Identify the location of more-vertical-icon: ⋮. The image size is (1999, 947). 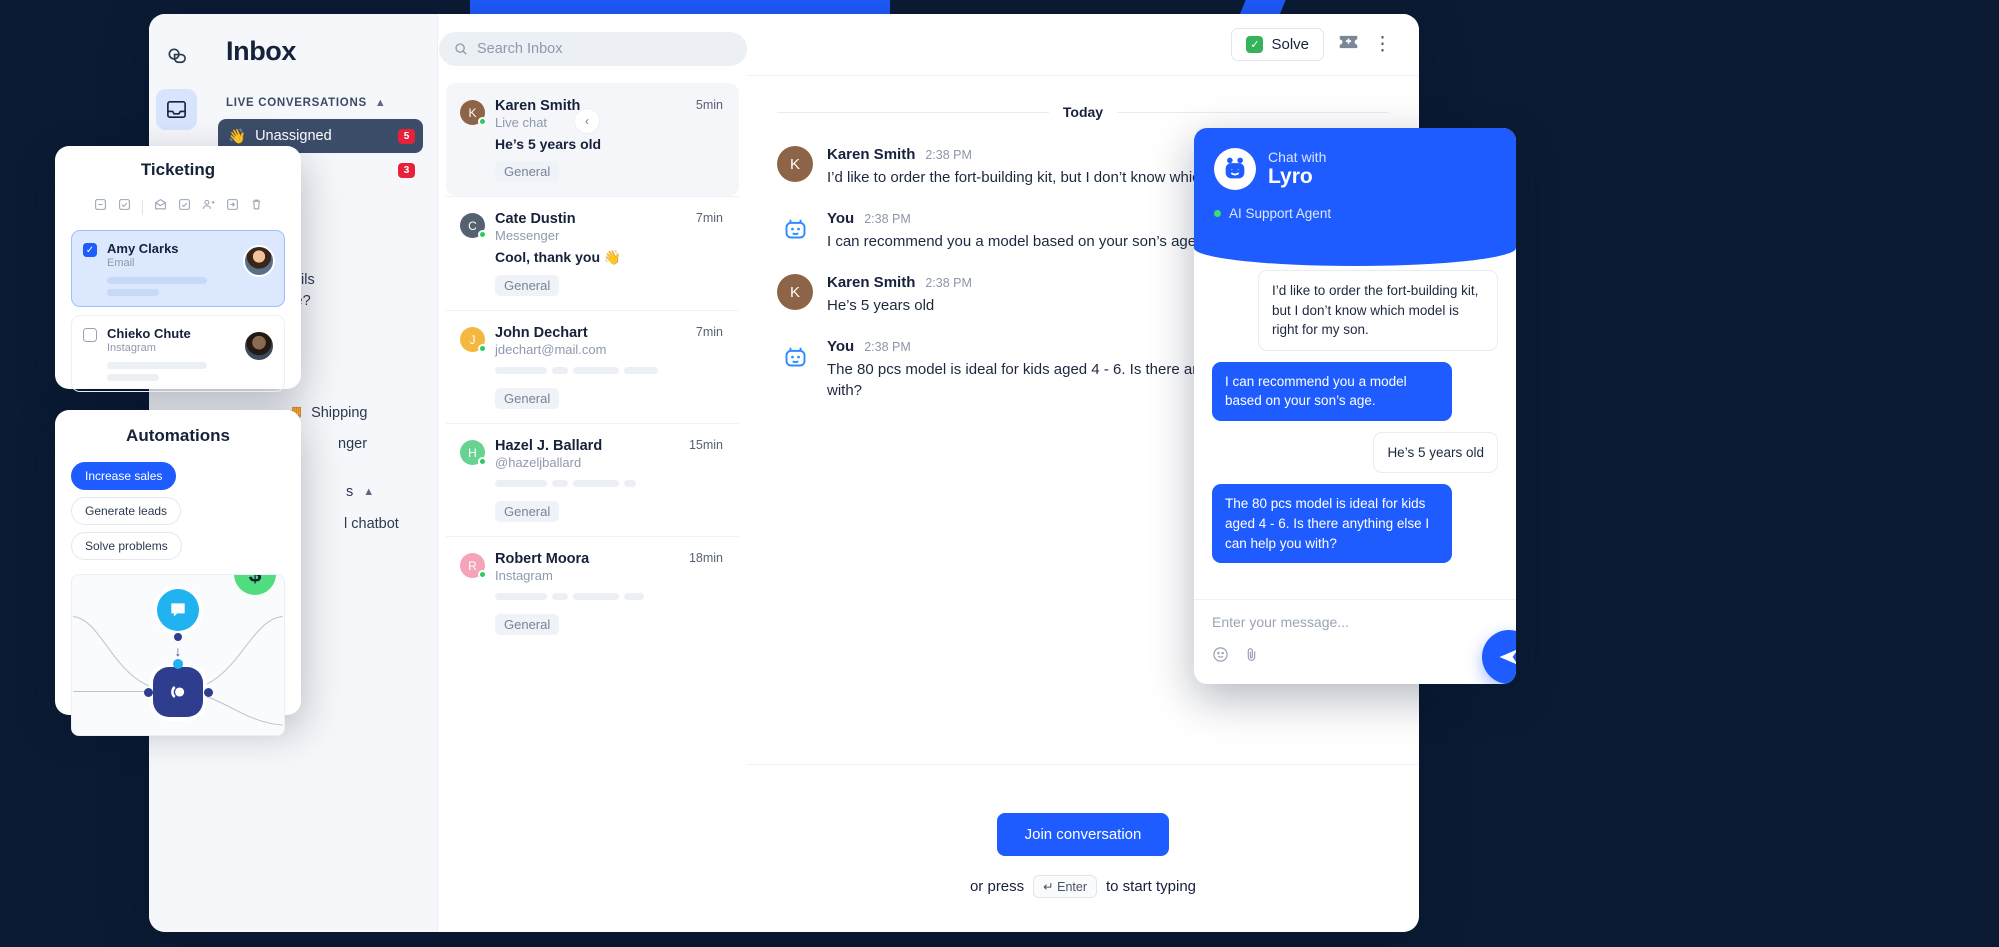
(1383, 44).